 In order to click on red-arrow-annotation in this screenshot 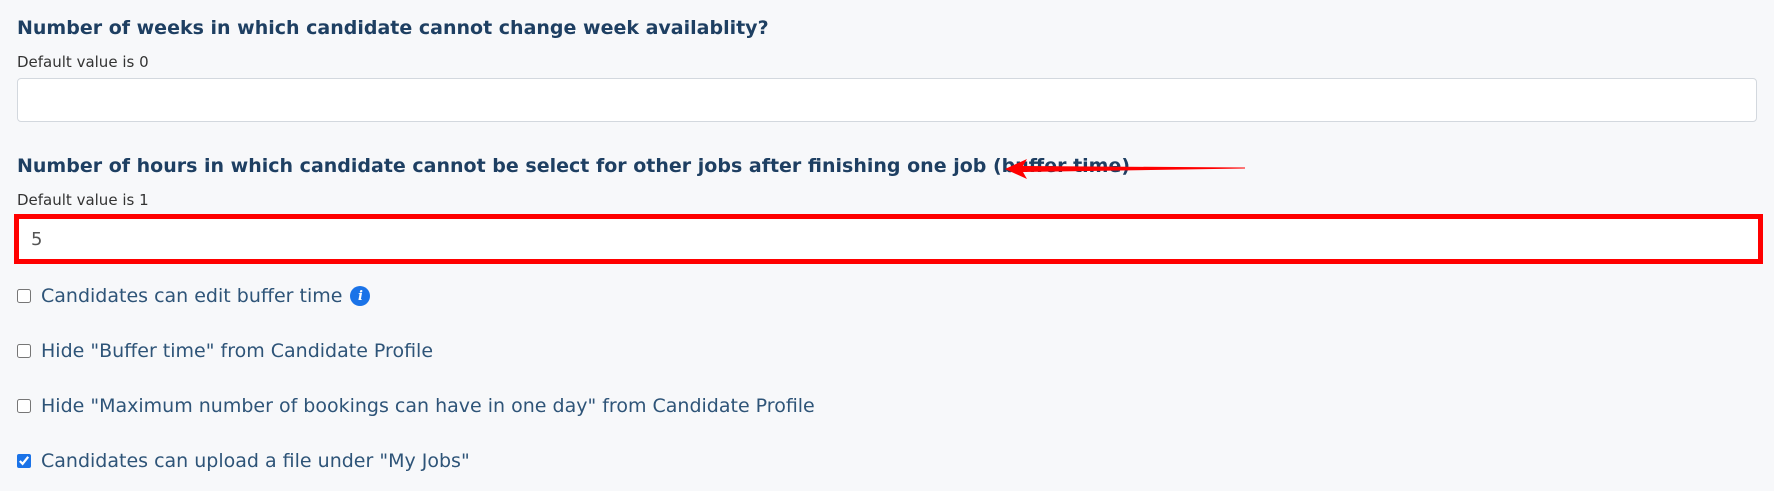, I will do `click(1125, 169)`.